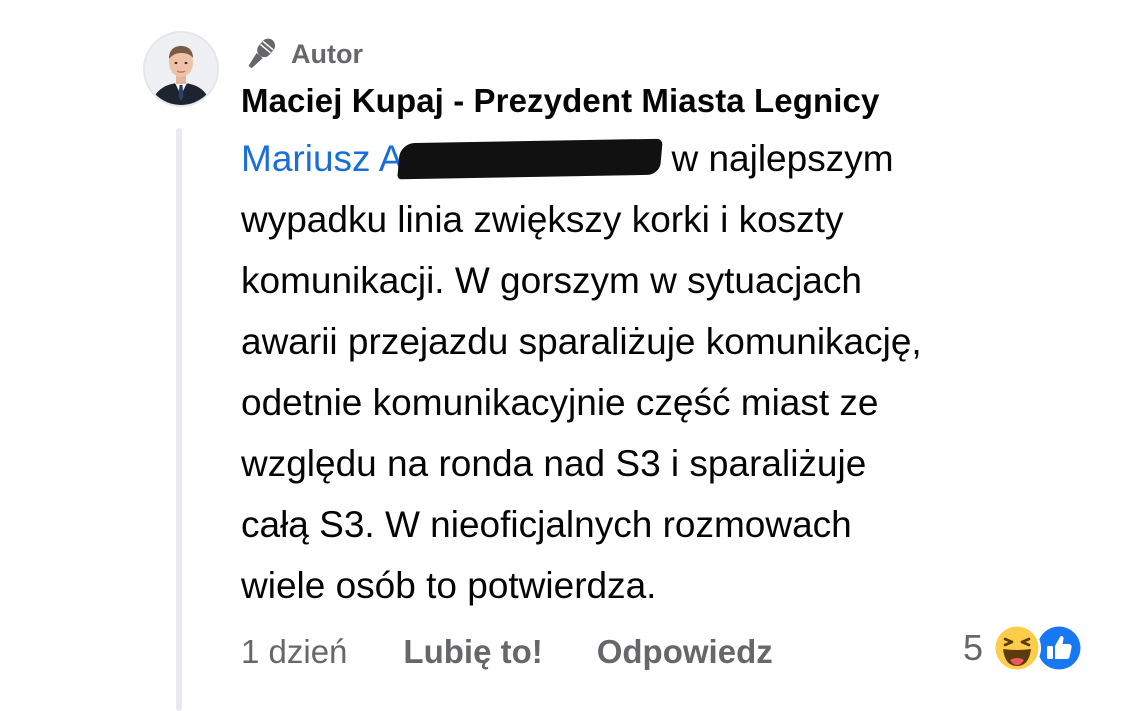 This screenshot has width=1125, height=711. Describe the element at coordinates (554, 463) in the screenshot. I see `comment-line: względu na ronda nad S3 i sparaliżuje` at that location.